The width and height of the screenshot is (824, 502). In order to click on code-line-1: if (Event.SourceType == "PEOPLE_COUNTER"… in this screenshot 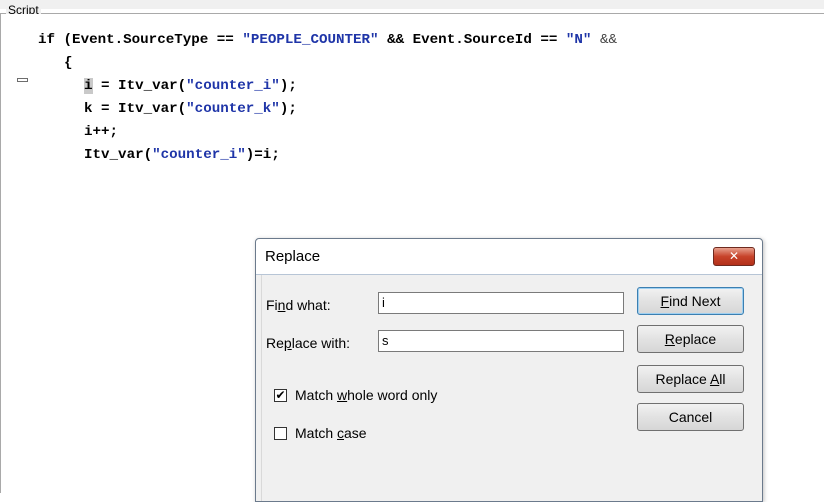, I will do `click(327, 40)`.